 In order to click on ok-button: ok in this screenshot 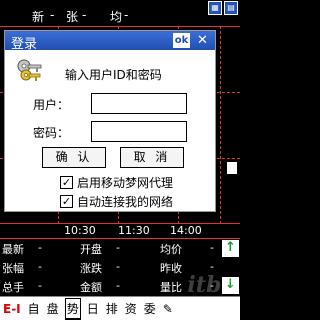, I will do `click(181, 40)`.